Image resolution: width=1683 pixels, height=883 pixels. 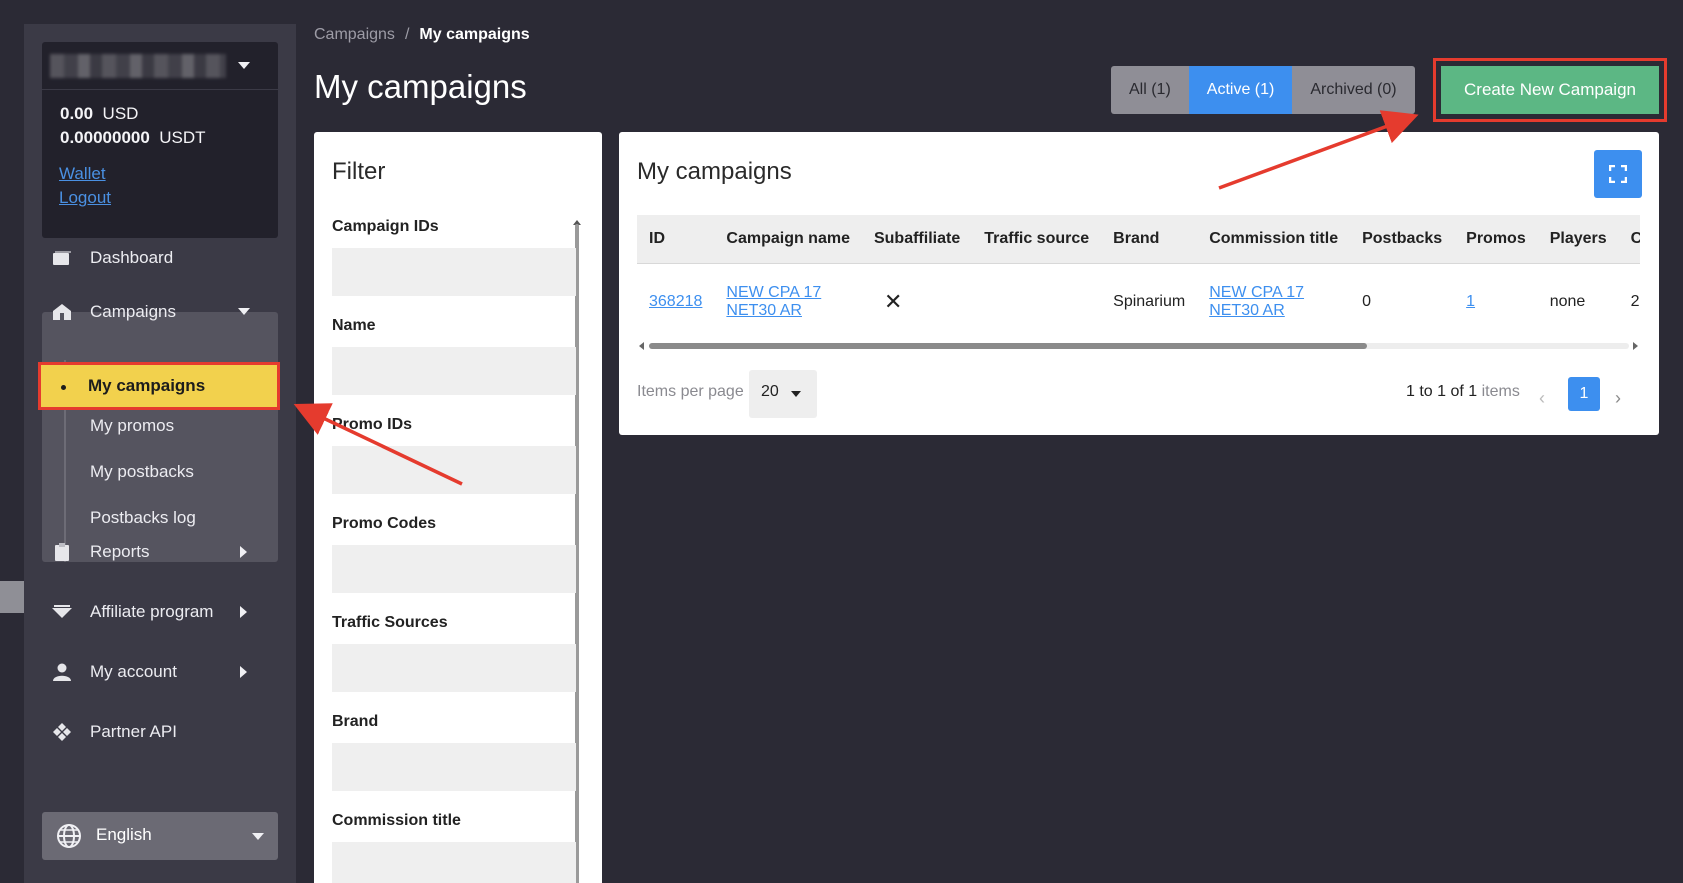 I want to click on cell-traffic-source, so click(x=1036, y=302).